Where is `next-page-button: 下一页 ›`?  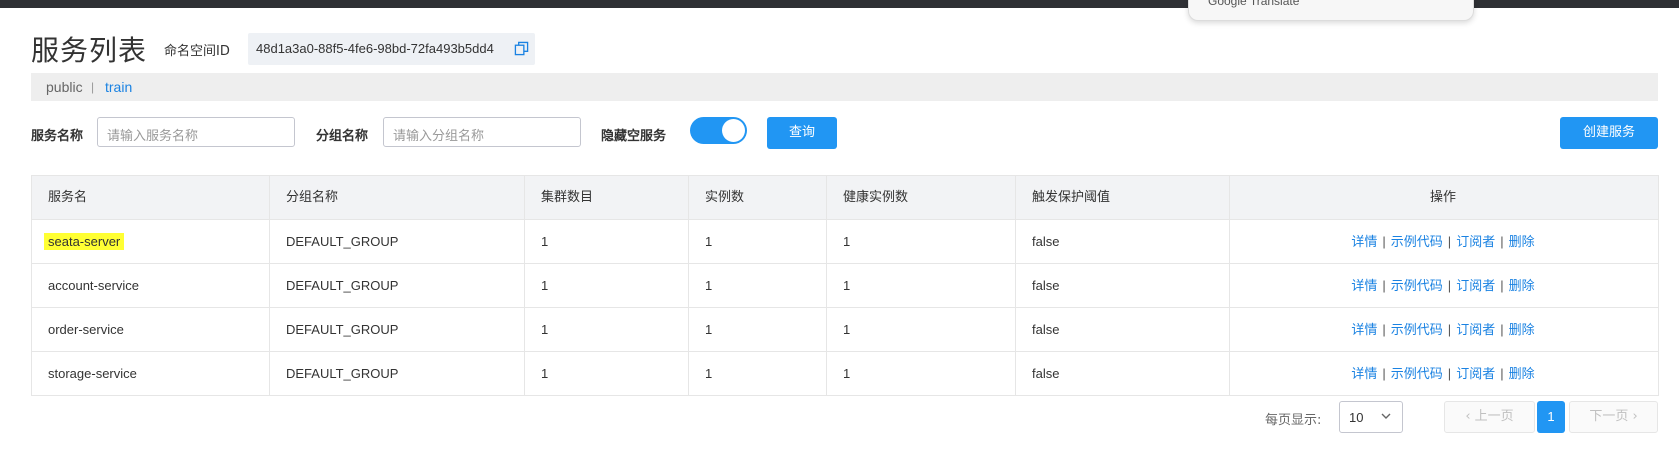
next-page-button: 下一页 › is located at coordinates (1613, 417).